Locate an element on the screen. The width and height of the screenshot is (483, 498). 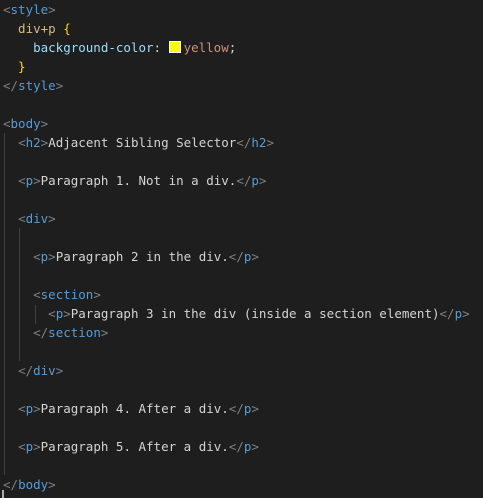
code-token: div is located at coordinates (37, 218).